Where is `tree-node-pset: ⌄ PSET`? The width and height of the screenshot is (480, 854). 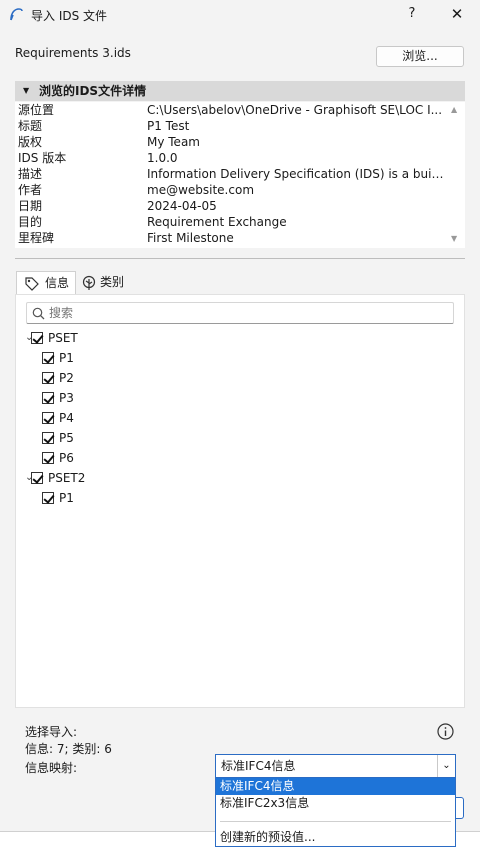
tree-node-pset: ⌄ PSET is located at coordinates (125, 338).